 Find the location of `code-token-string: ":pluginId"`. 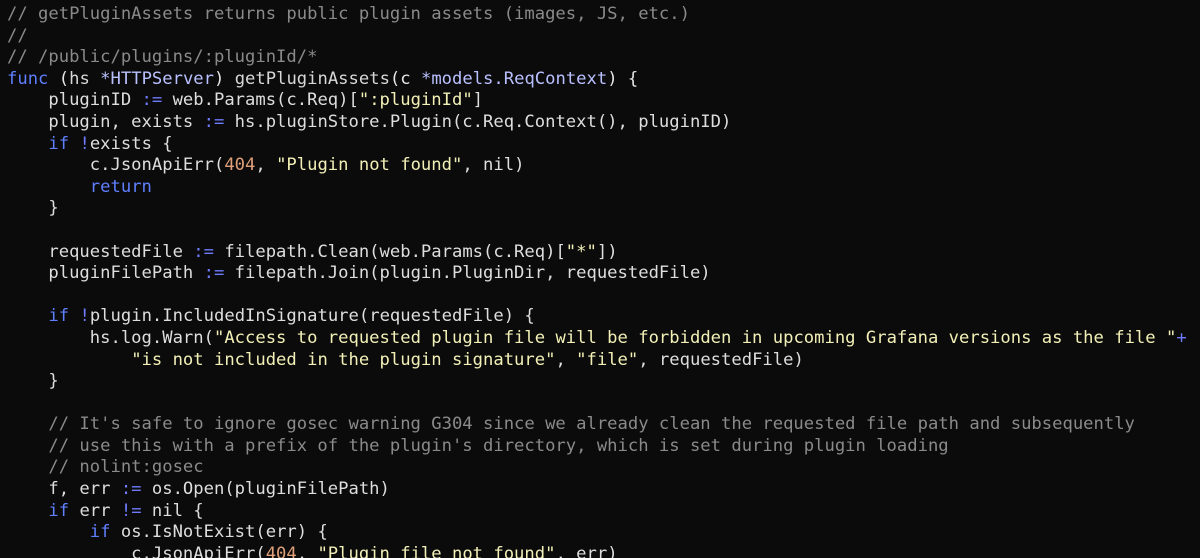

code-token-string: ":pluginId" is located at coordinates (415, 100).